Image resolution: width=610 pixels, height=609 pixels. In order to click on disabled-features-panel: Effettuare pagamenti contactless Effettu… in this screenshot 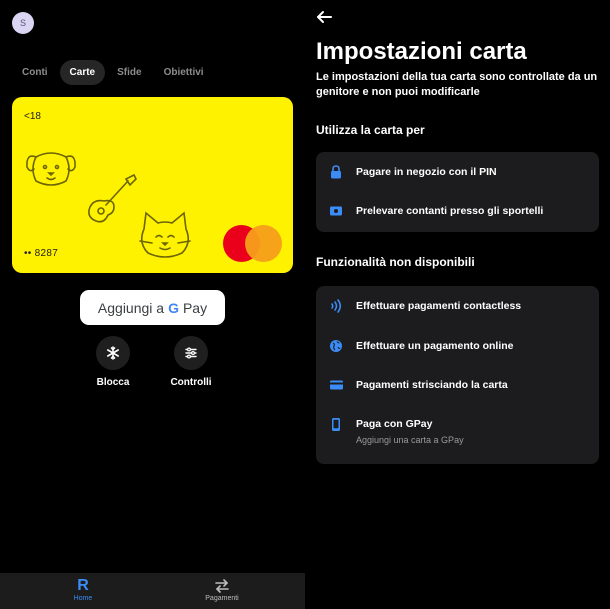, I will do `click(457, 375)`.